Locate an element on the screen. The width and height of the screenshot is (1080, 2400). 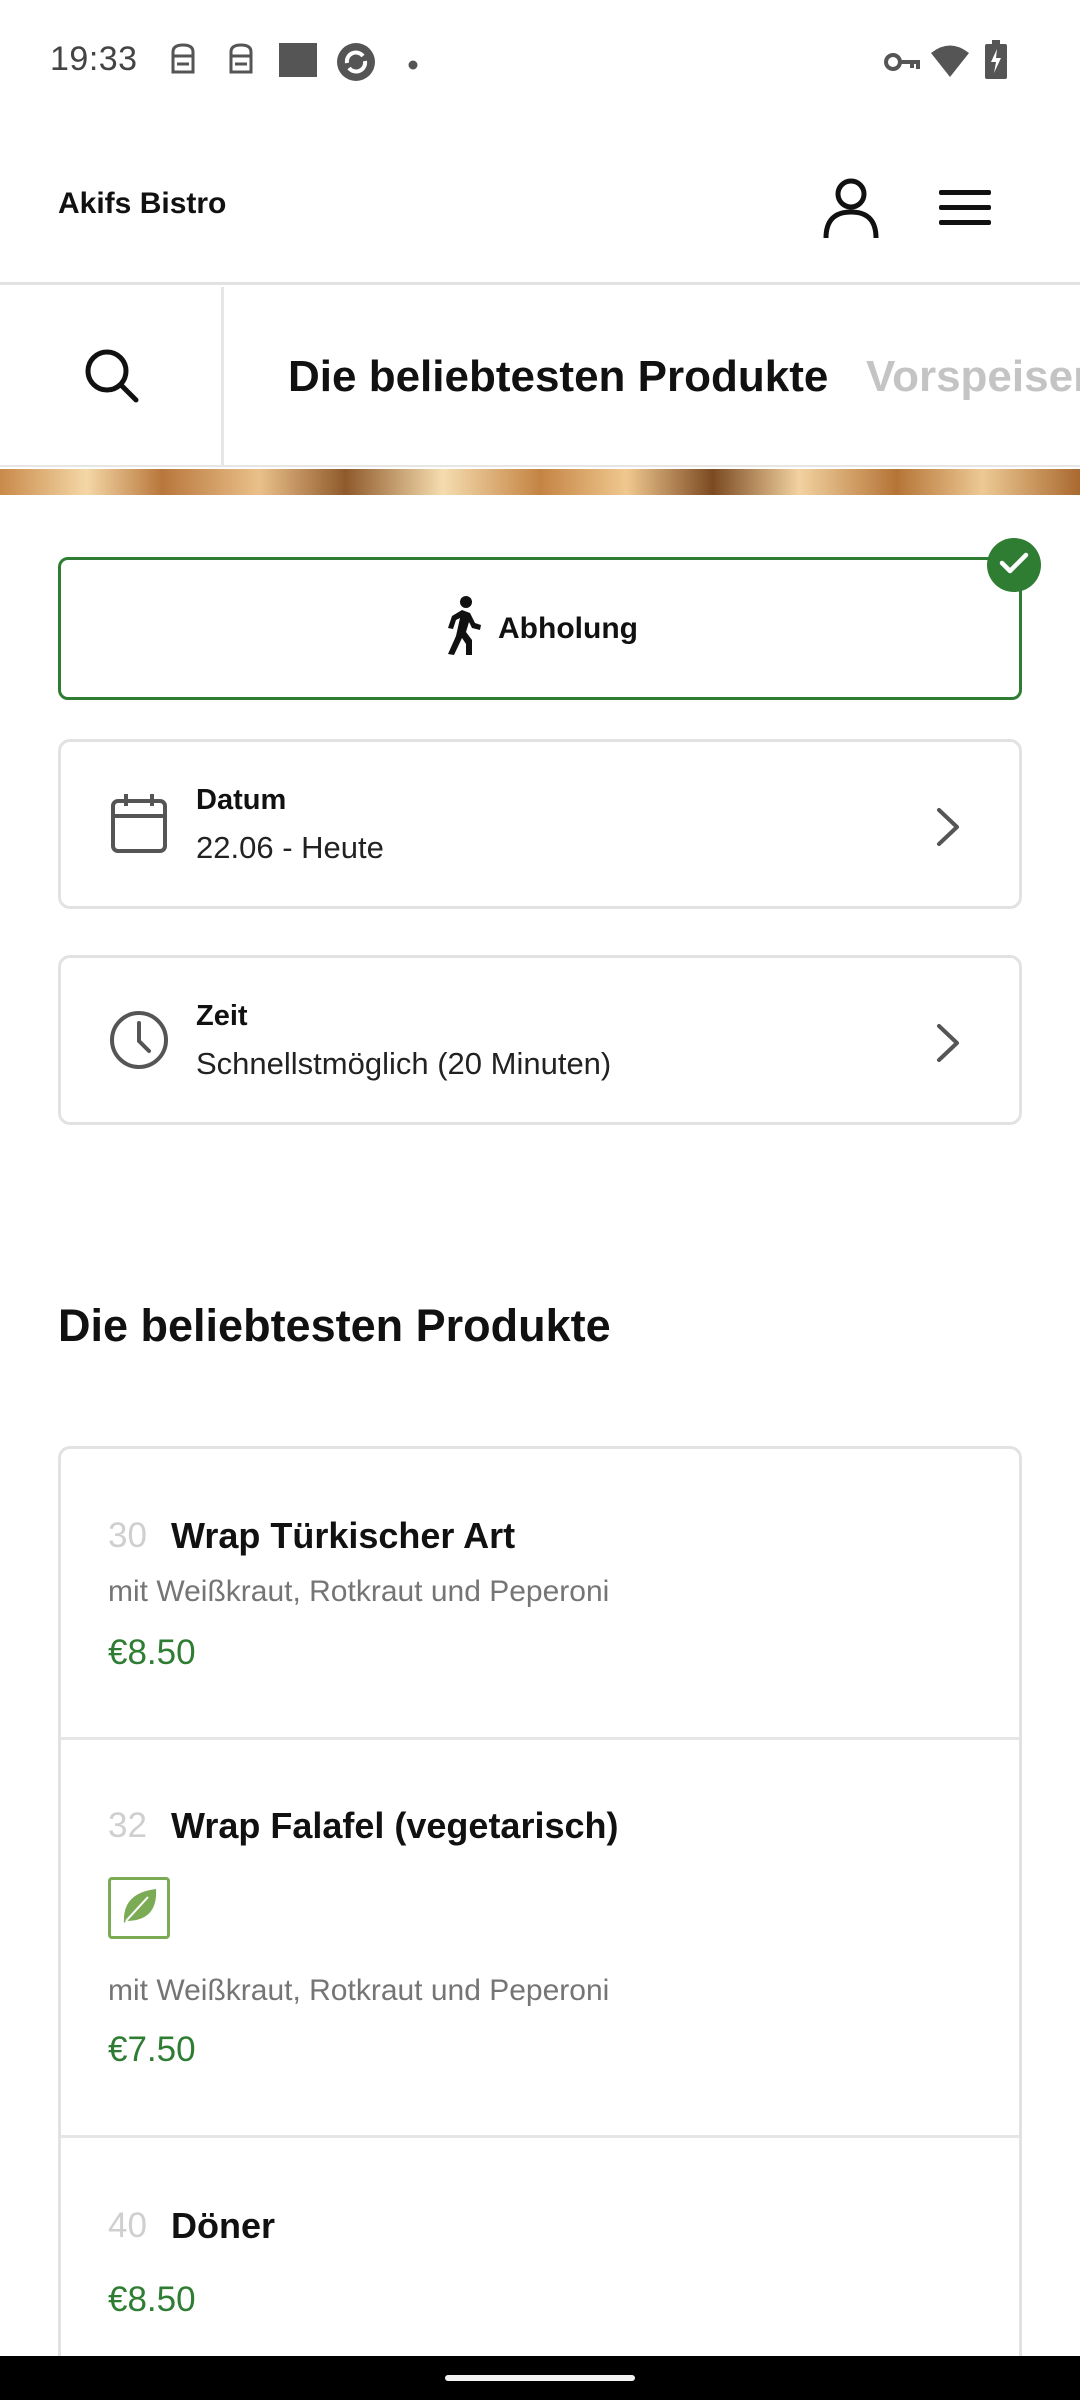
search-icon is located at coordinates (111, 377).